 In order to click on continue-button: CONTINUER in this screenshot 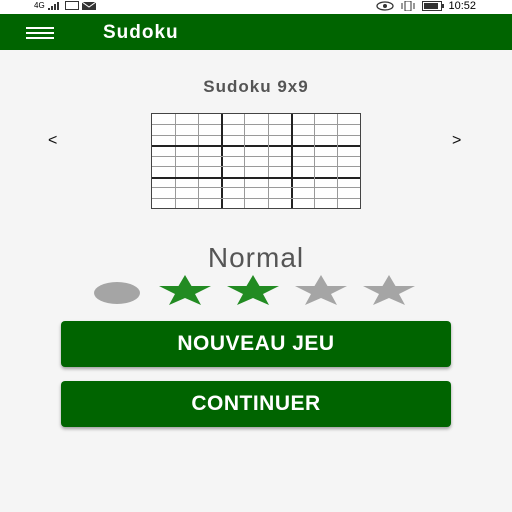, I will do `click(256, 404)`.